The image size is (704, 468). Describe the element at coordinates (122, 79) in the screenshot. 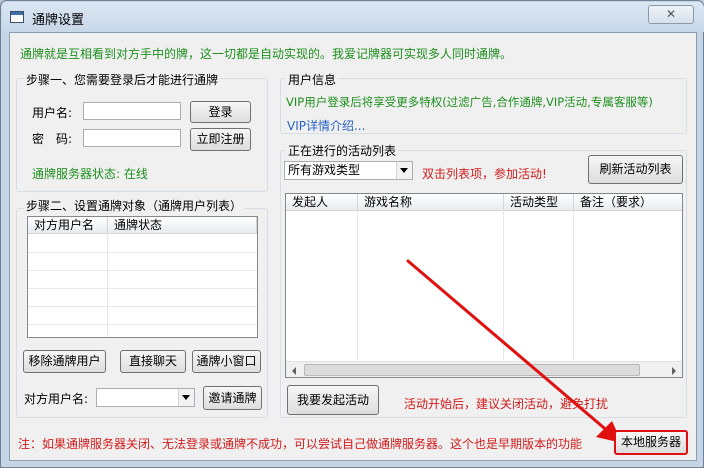

I see `step1-title: 步骤一、您需要登录后才能进行通牌` at that location.